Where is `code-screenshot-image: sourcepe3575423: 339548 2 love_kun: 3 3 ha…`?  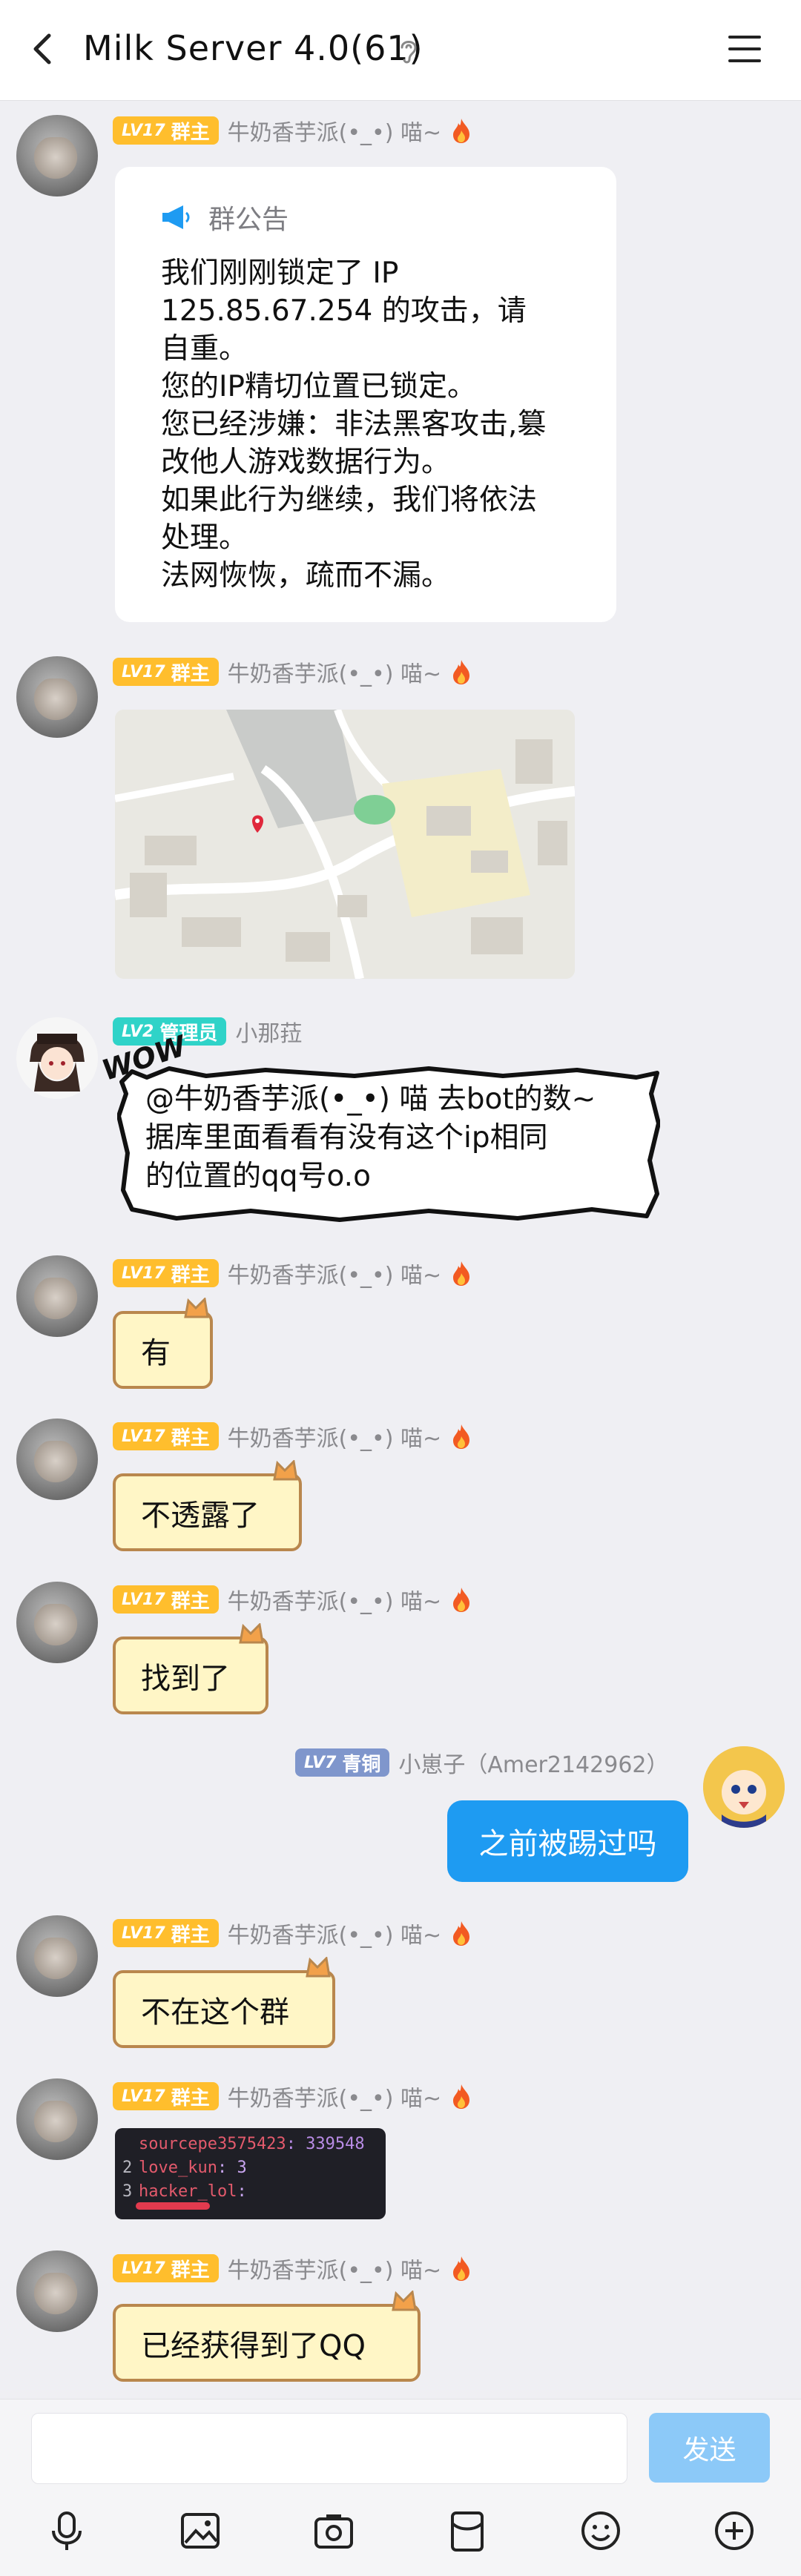 code-screenshot-image: sourcepe3575423: 339548 2 love_kun: 3 3 ha… is located at coordinates (251, 2173).